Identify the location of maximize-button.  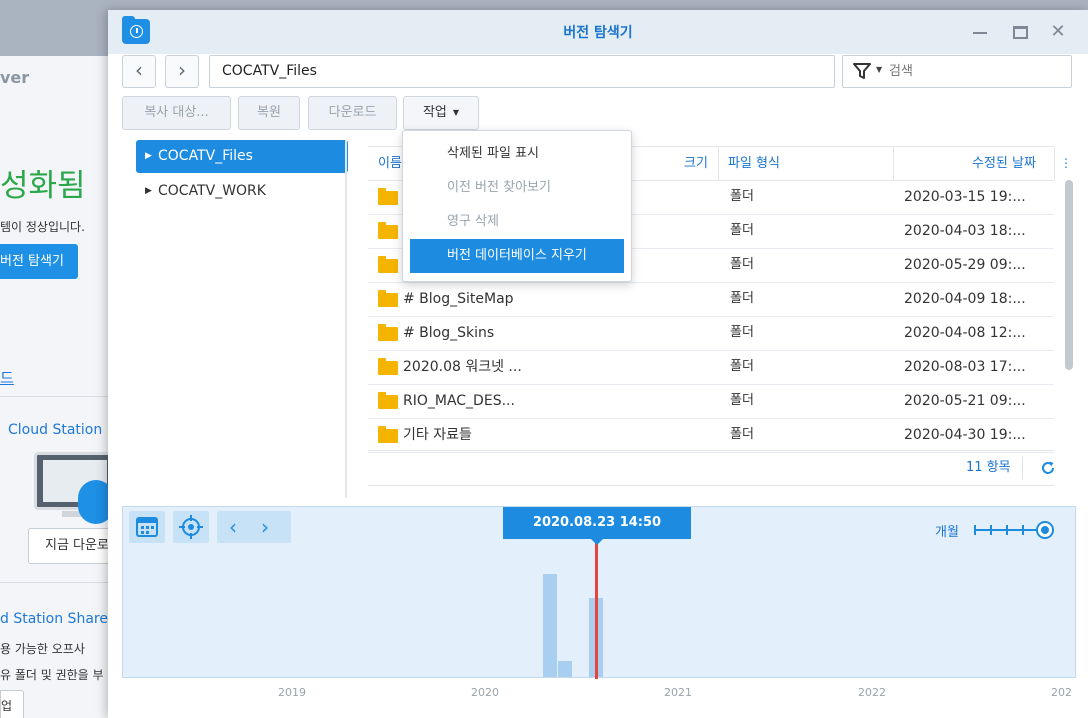
(1020, 32).